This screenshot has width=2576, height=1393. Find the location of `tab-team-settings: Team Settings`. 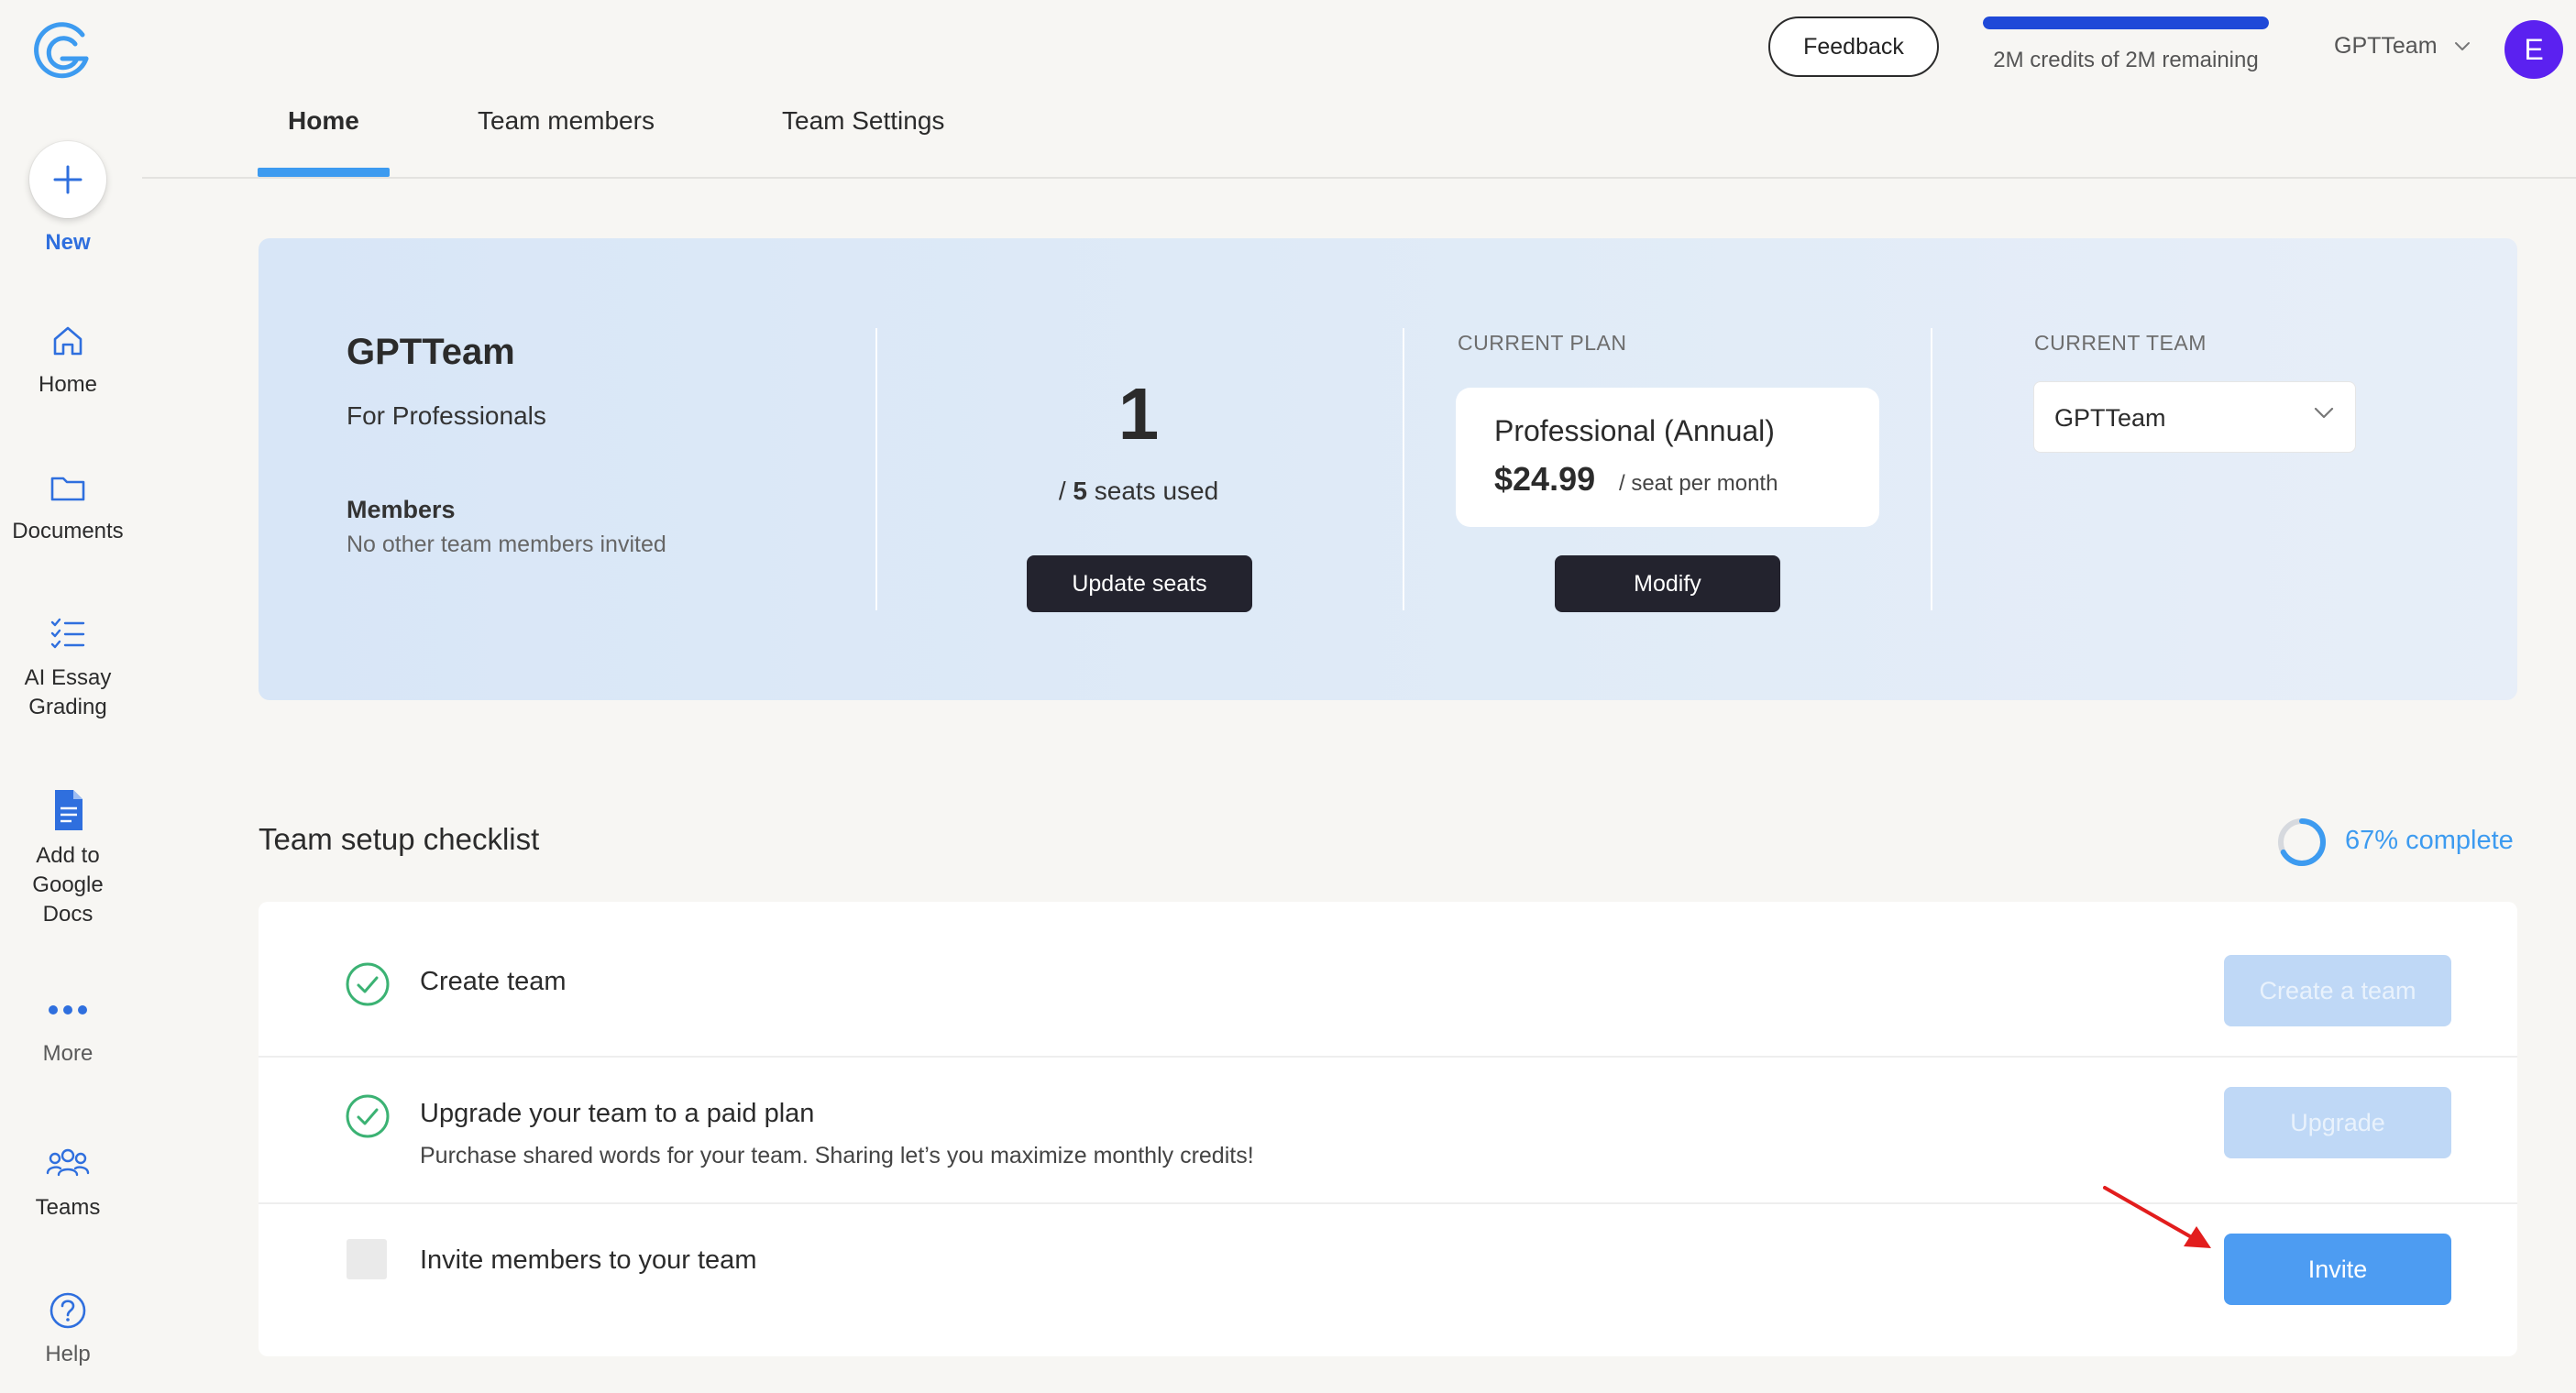

tab-team-settings: Team Settings is located at coordinates (863, 121).